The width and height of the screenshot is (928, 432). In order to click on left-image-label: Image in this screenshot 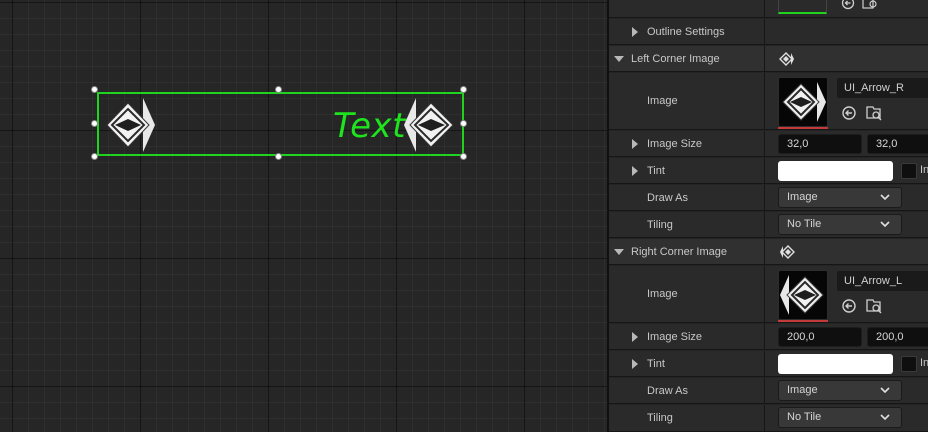, I will do `click(662, 101)`.